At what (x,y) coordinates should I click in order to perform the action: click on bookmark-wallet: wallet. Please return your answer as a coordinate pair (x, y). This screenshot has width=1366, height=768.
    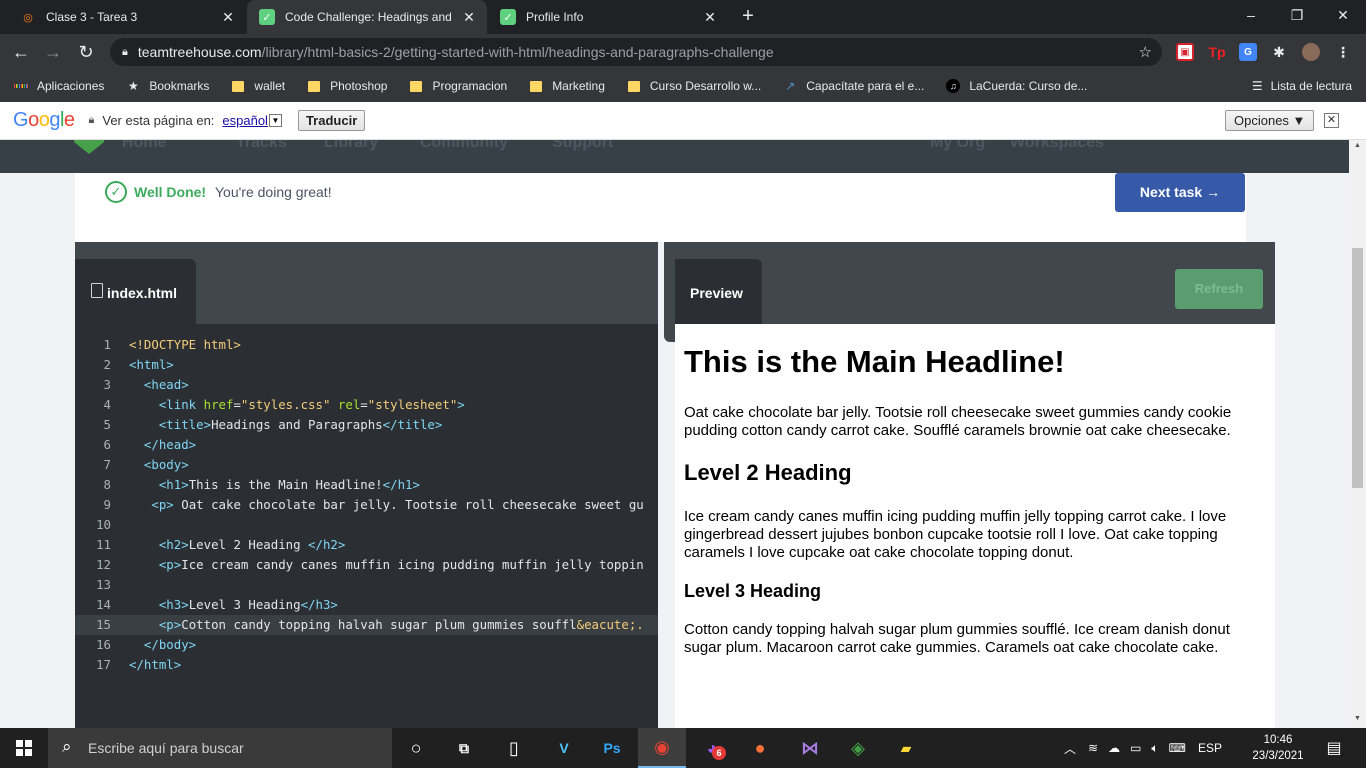
    Looking at the image, I should click on (258, 86).